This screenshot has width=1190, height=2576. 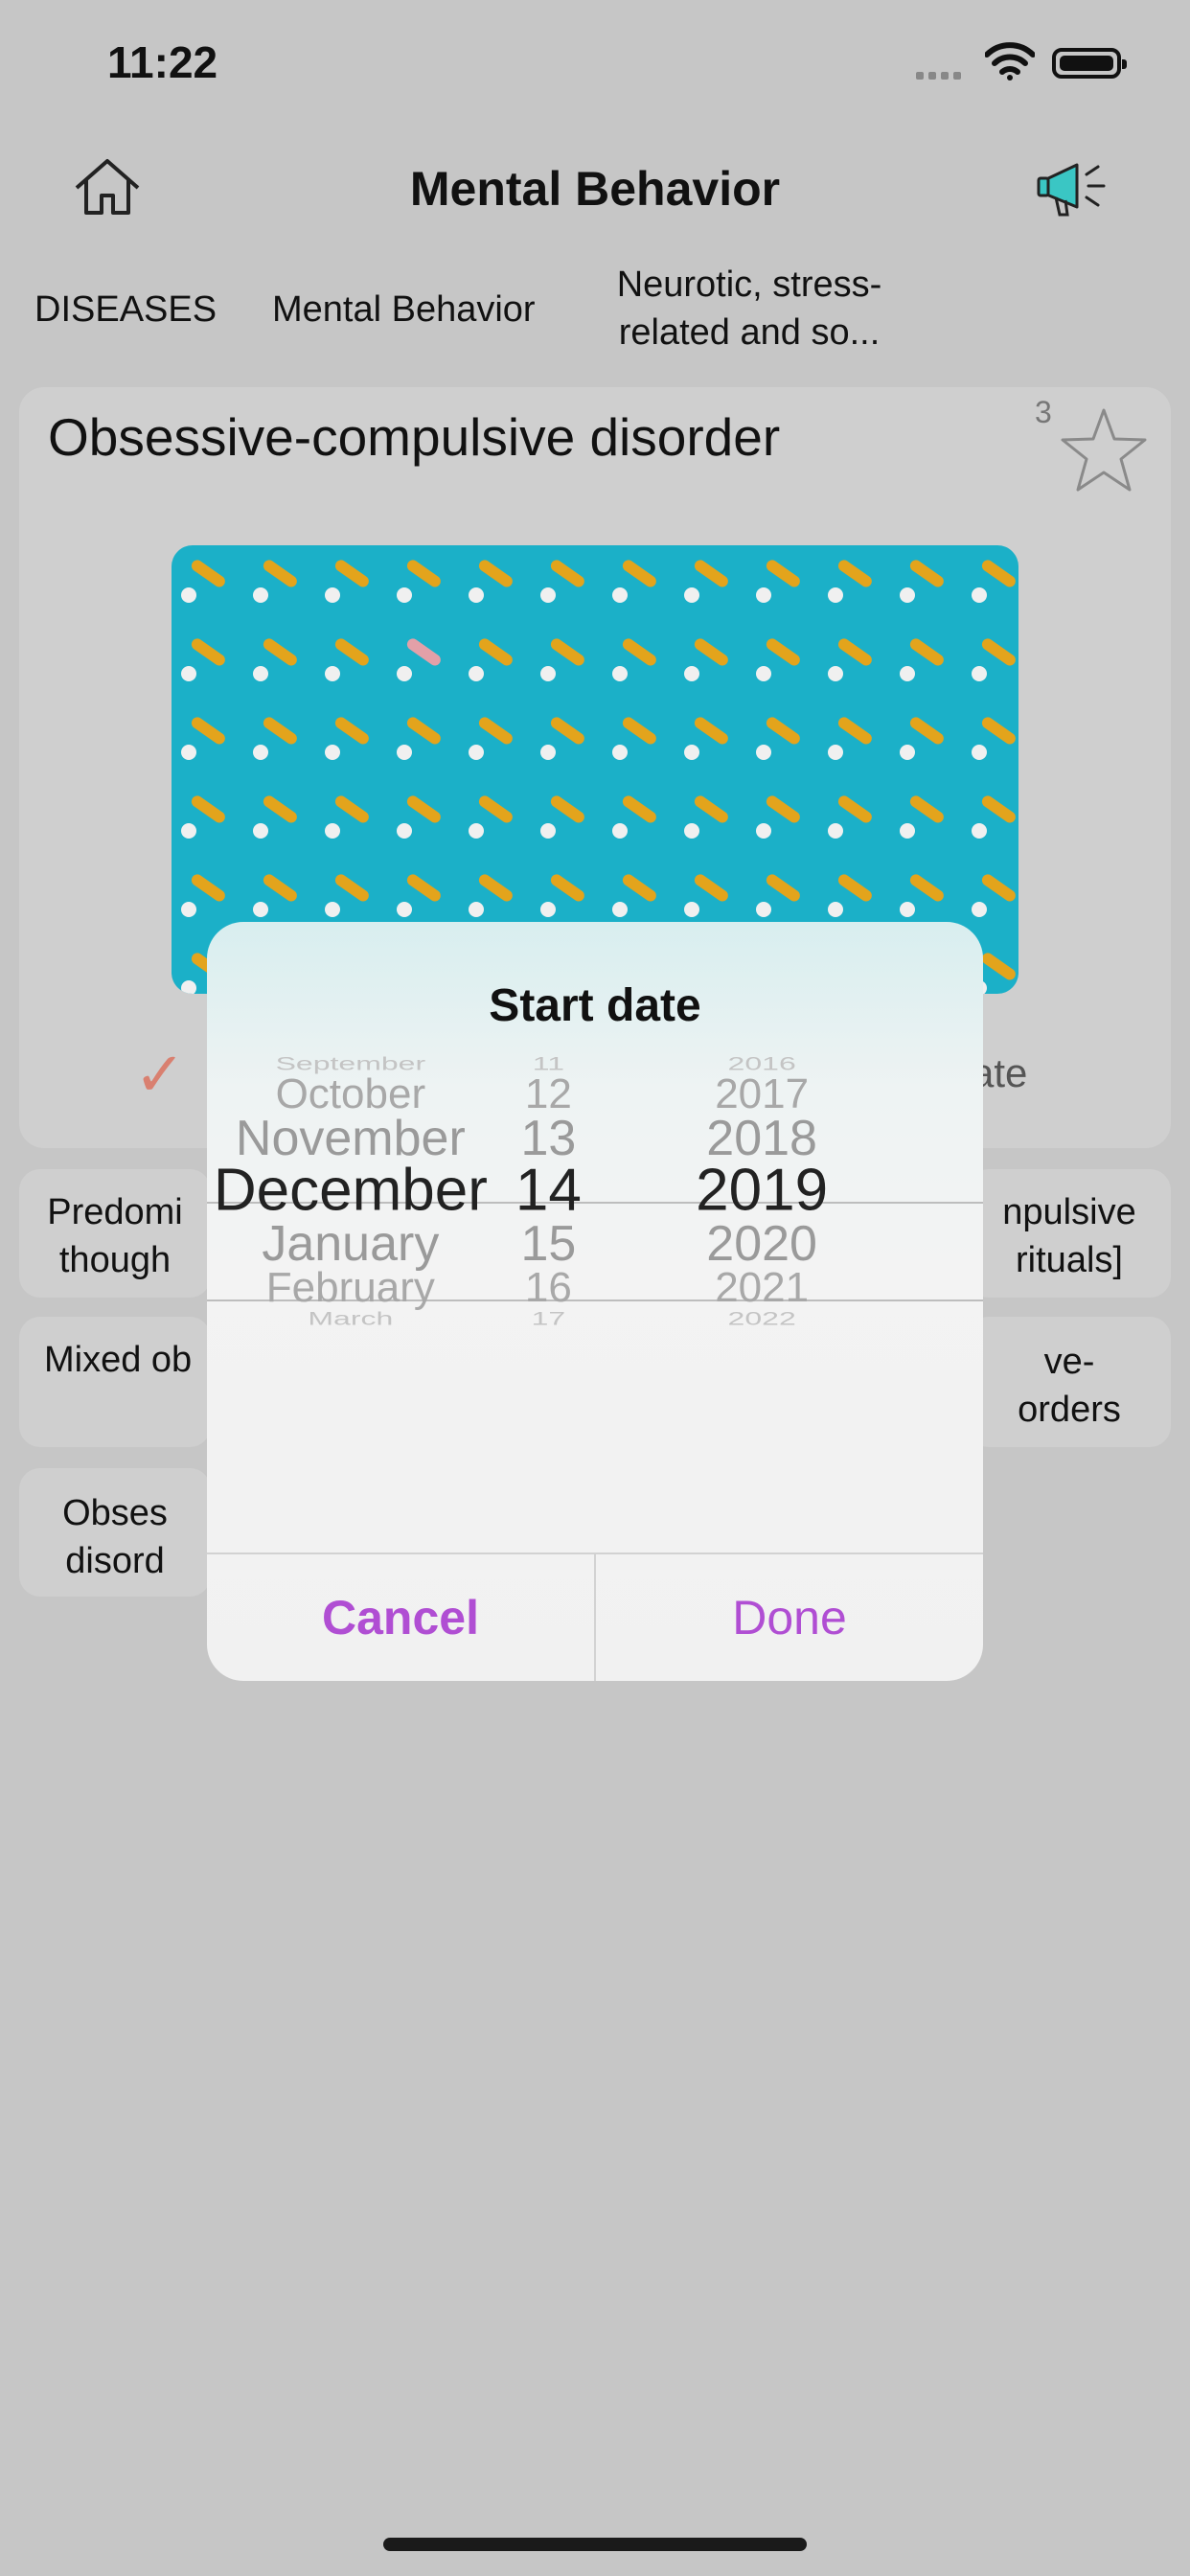 What do you see at coordinates (160, 1075) in the screenshot?
I see `check-icon: ✓` at bounding box center [160, 1075].